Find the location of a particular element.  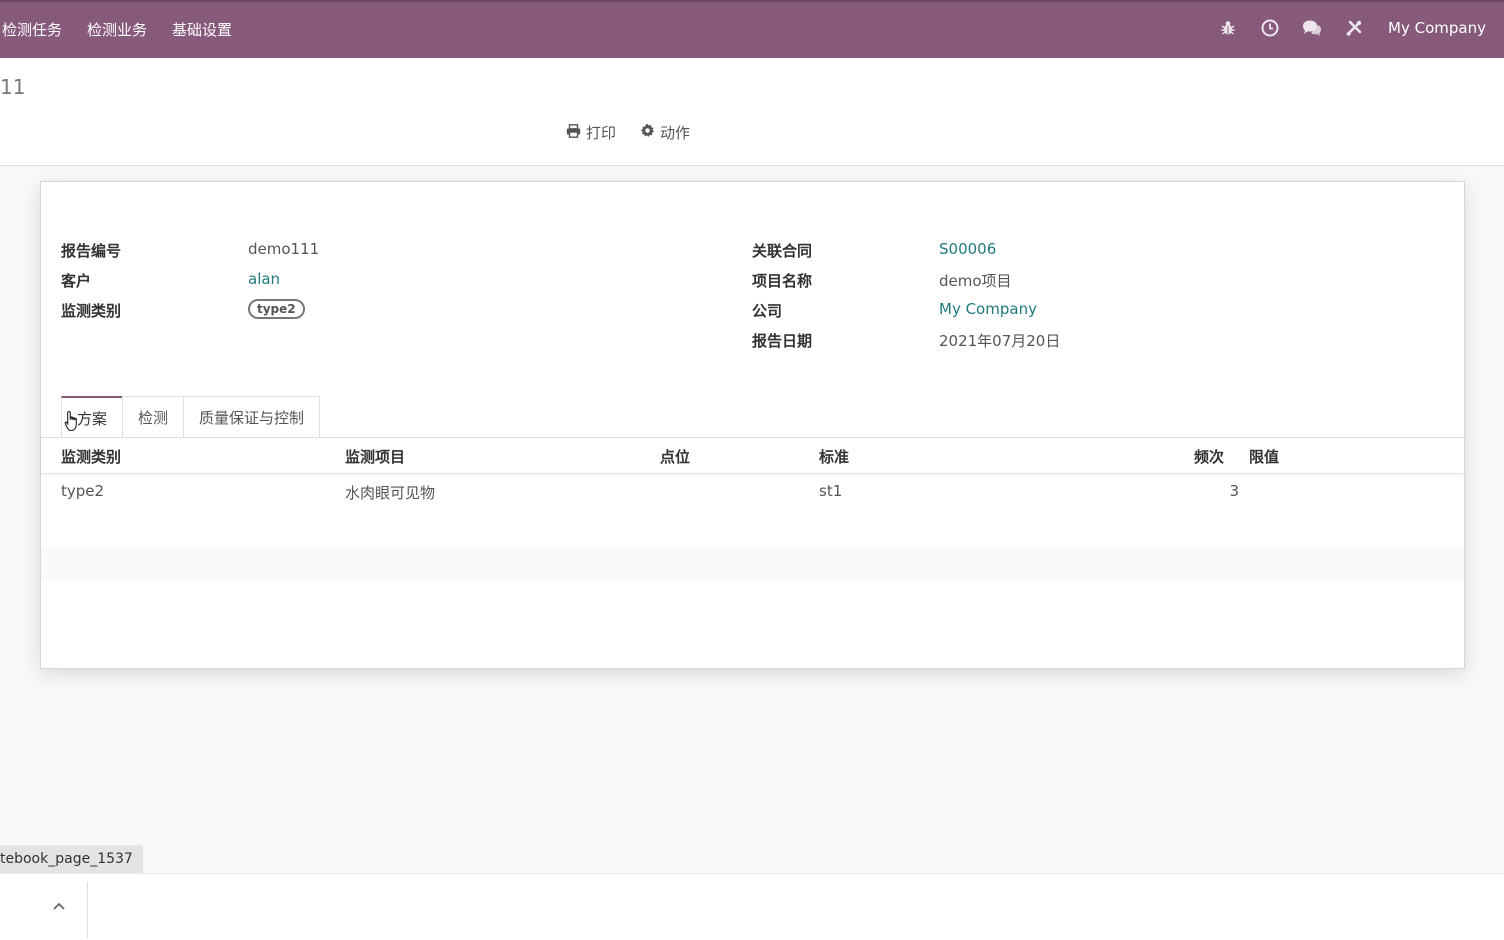

table-header: 监测类别 监测项目 点位 标准 频次 限值 is located at coordinates (752, 456).